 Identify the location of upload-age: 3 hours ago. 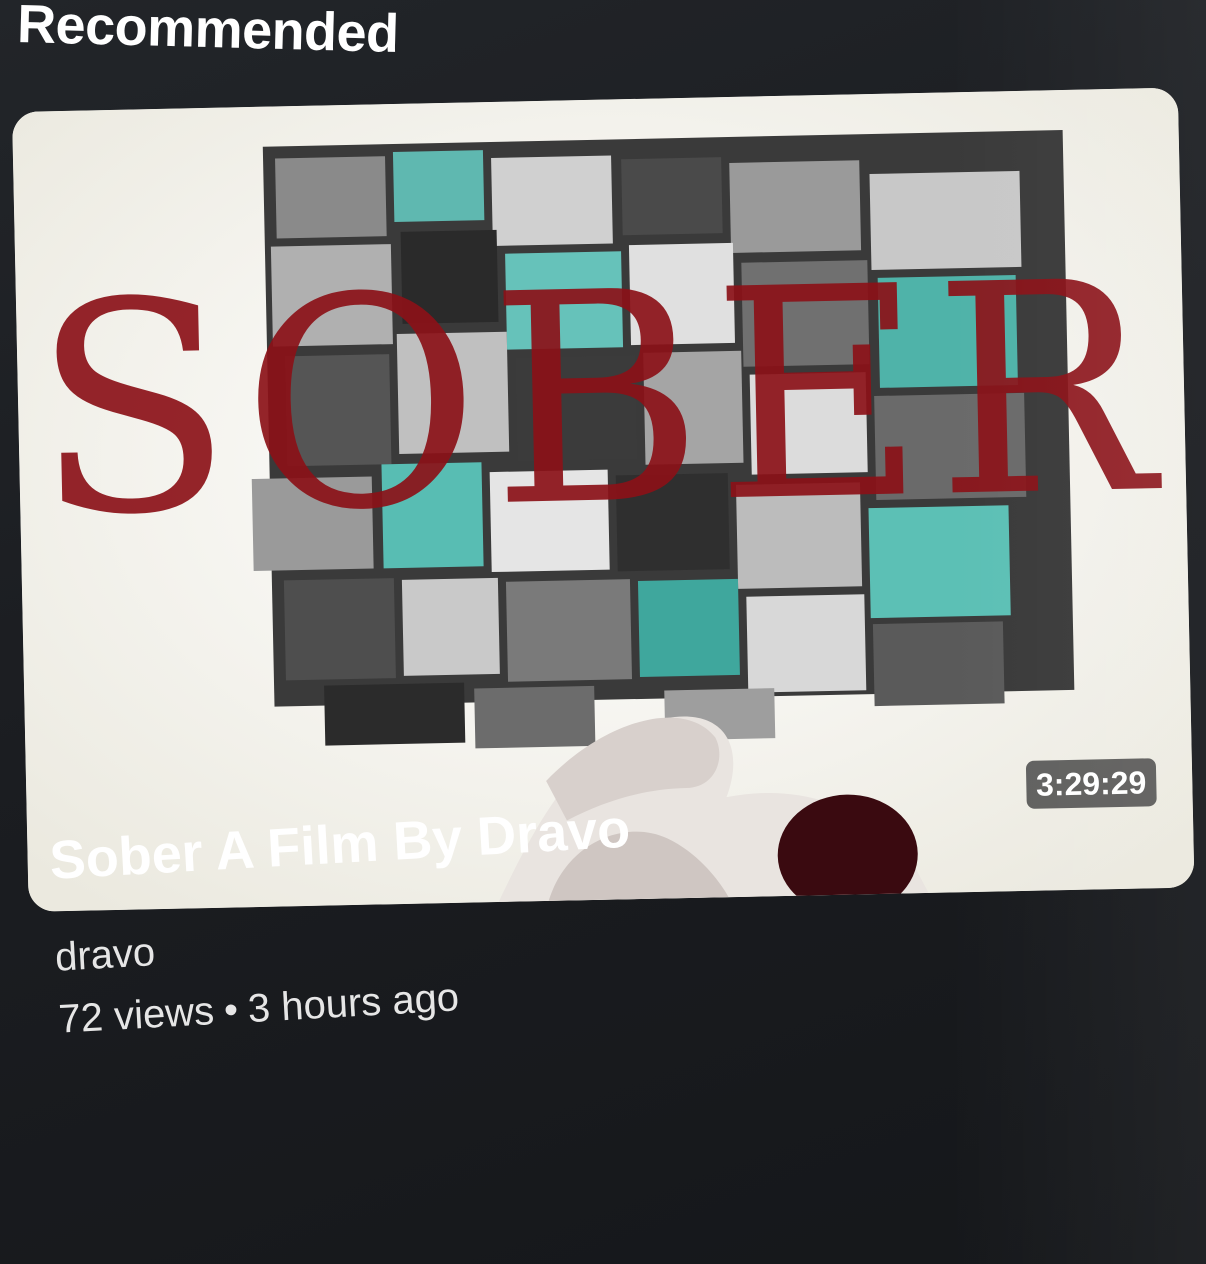
(353, 1003).